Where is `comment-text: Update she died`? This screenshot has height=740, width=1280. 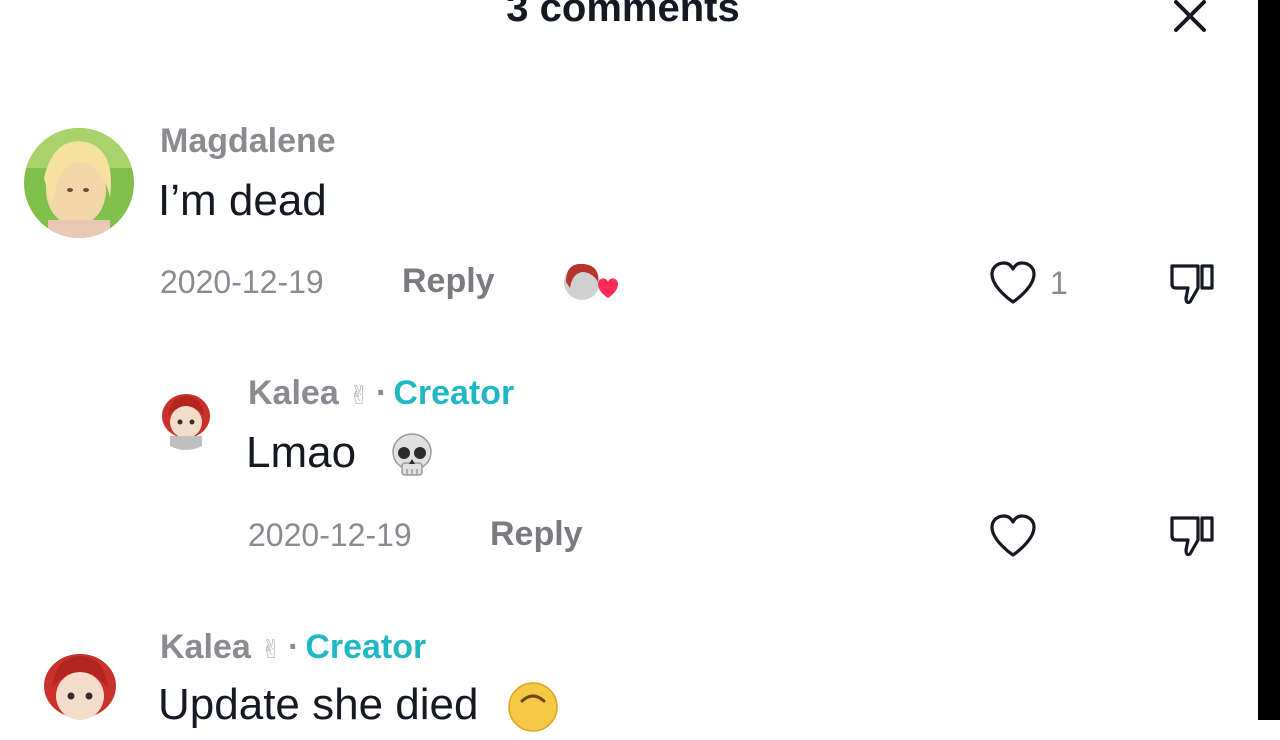
comment-text: Update she died is located at coordinates (358, 706).